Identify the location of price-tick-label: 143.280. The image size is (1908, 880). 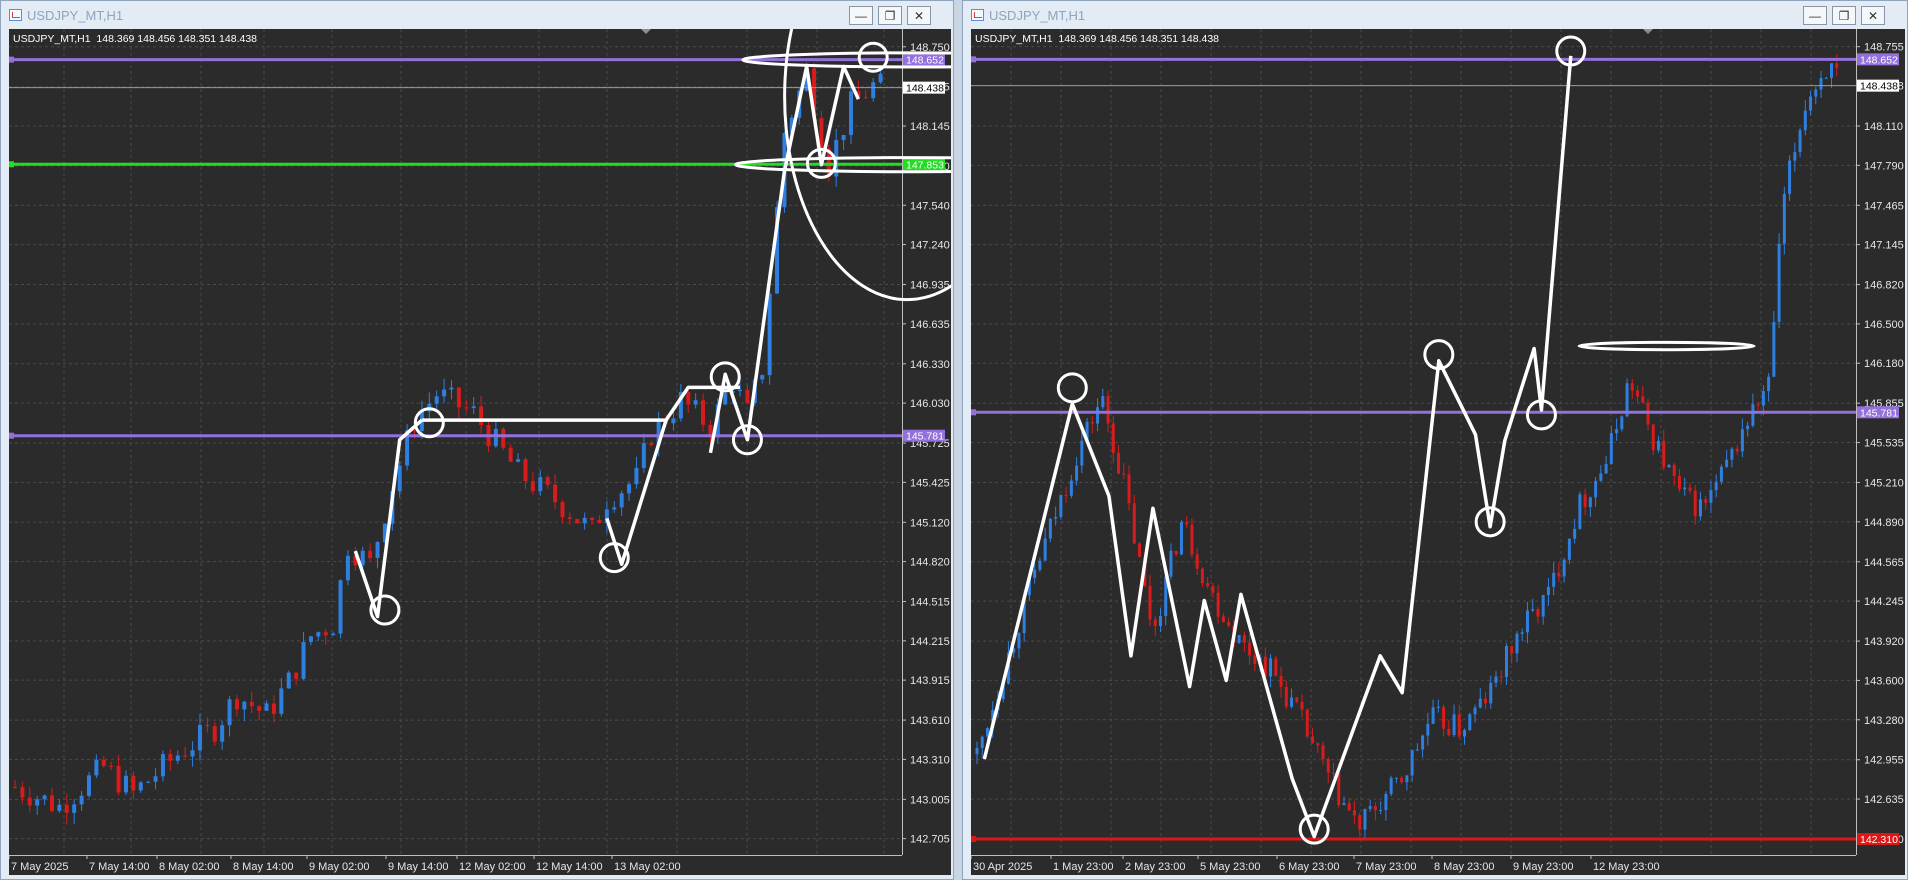
(1884, 721).